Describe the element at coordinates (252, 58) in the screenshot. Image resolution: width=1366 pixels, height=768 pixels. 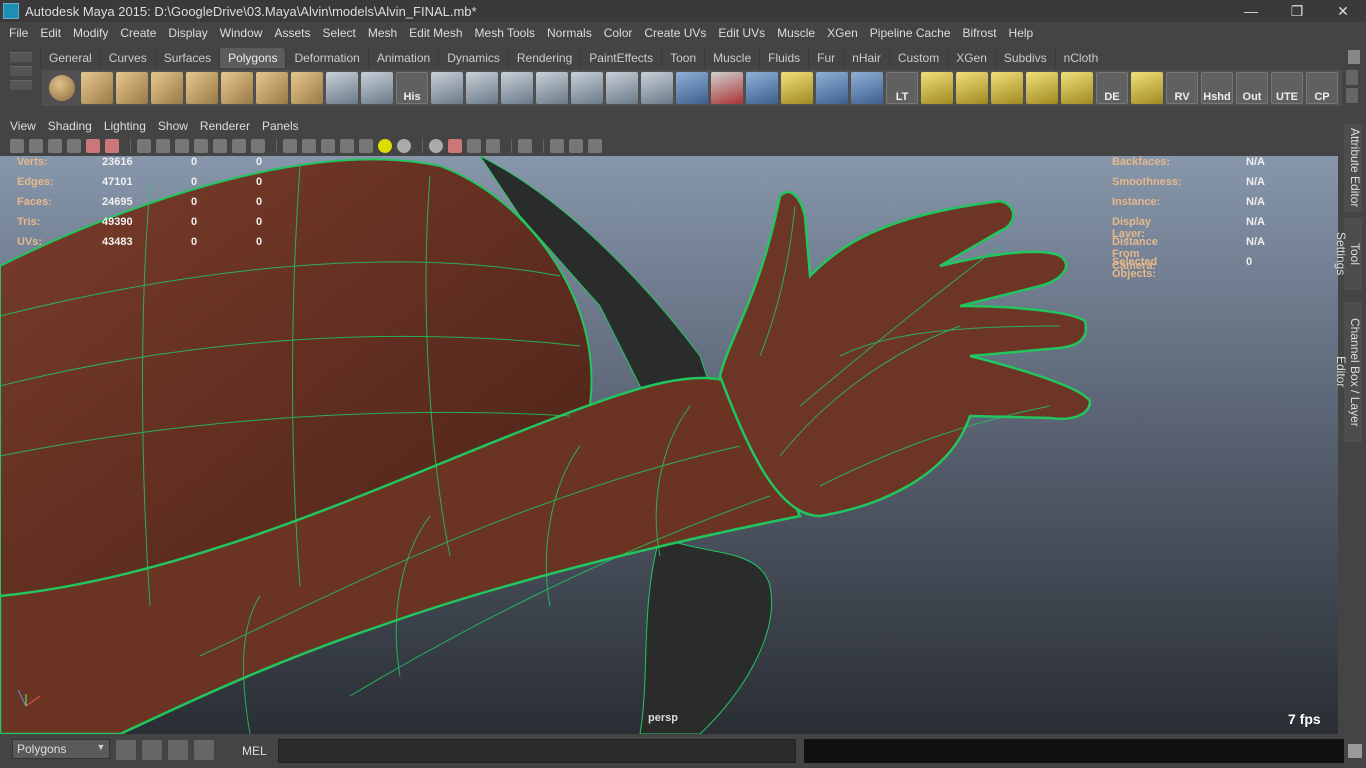
I see `shelf-tab-polygons: Polygons` at that location.